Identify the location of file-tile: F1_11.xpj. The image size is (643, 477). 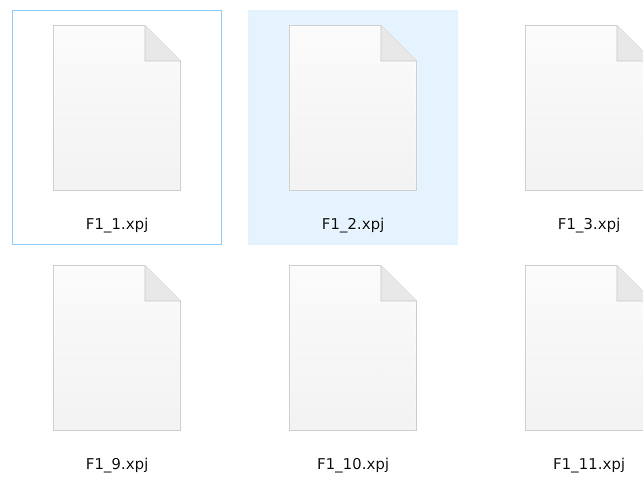
(563, 363).